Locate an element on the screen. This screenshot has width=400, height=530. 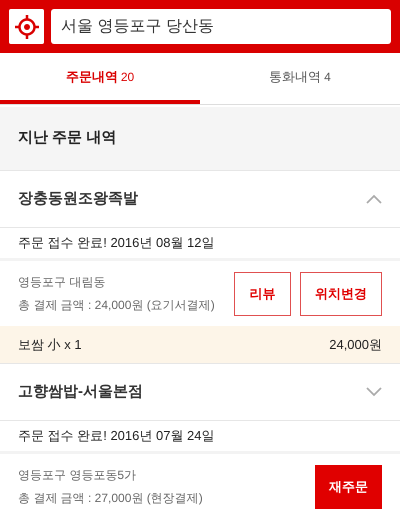
order-header: 장충동원조왕족발 is located at coordinates (200, 199).